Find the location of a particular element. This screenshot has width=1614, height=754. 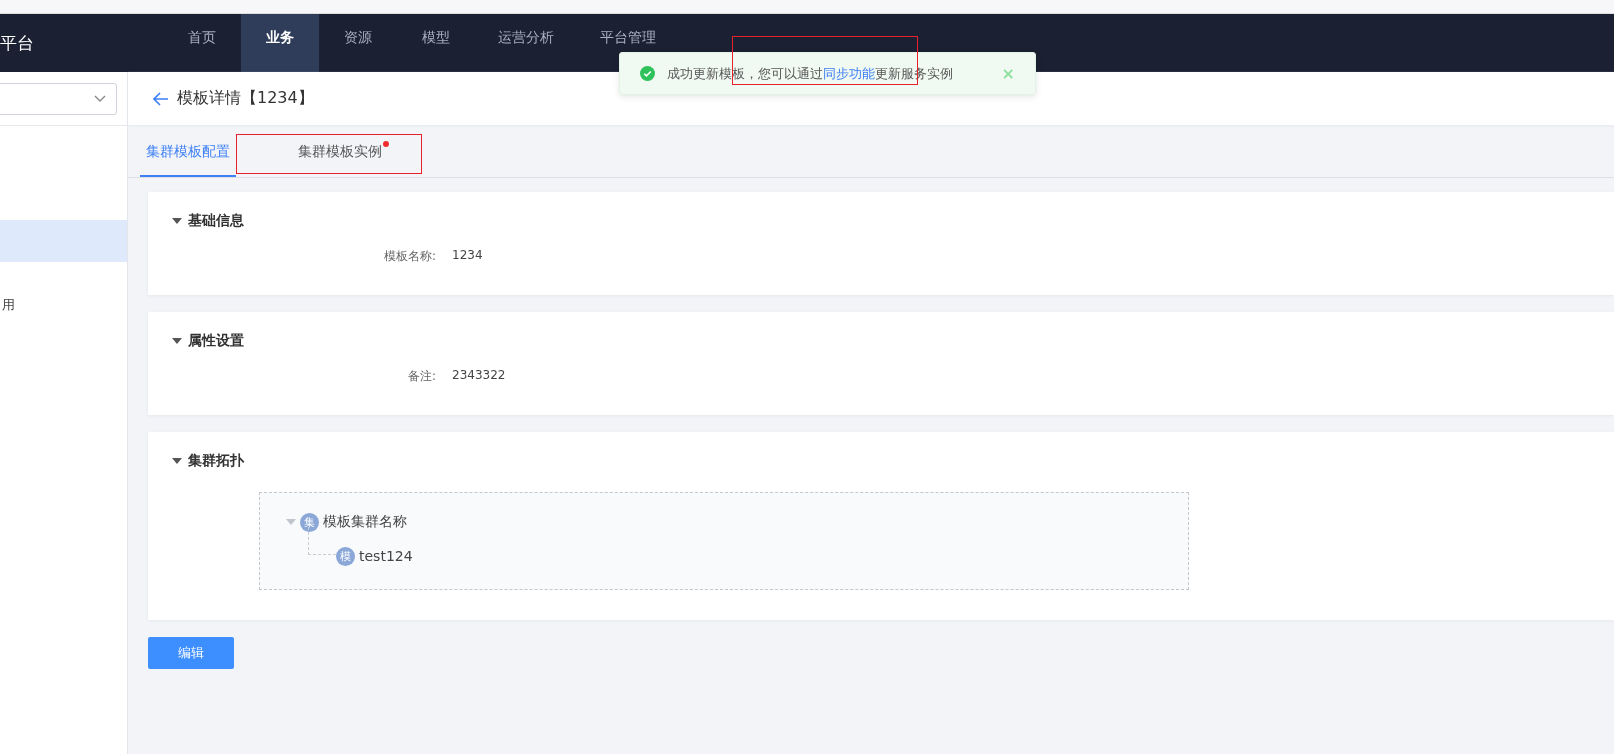

field-label: 模板名称: is located at coordinates (409, 256).